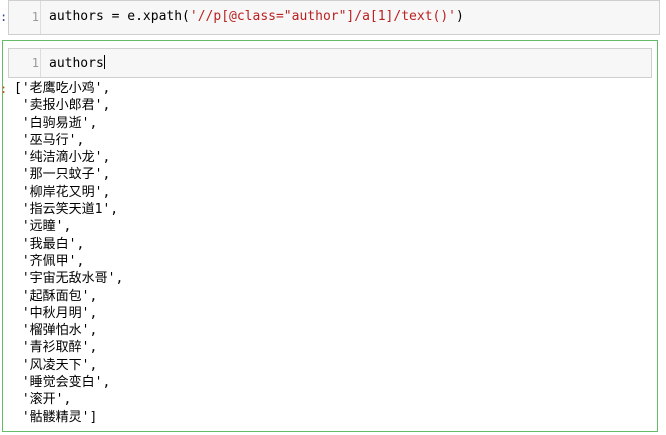 The height and width of the screenshot is (435, 666). What do you see at coordinates (330, 63) in the screenshot?
I see `cell-input-area: 1 authors` at bounding box center [330, 63].